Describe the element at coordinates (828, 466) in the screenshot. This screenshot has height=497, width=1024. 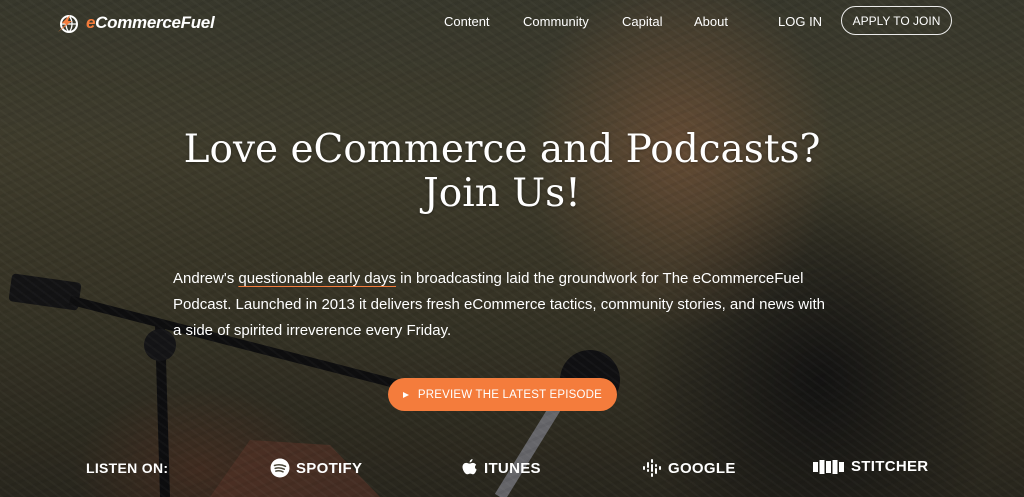
I see `stitcher-icon` at that location.